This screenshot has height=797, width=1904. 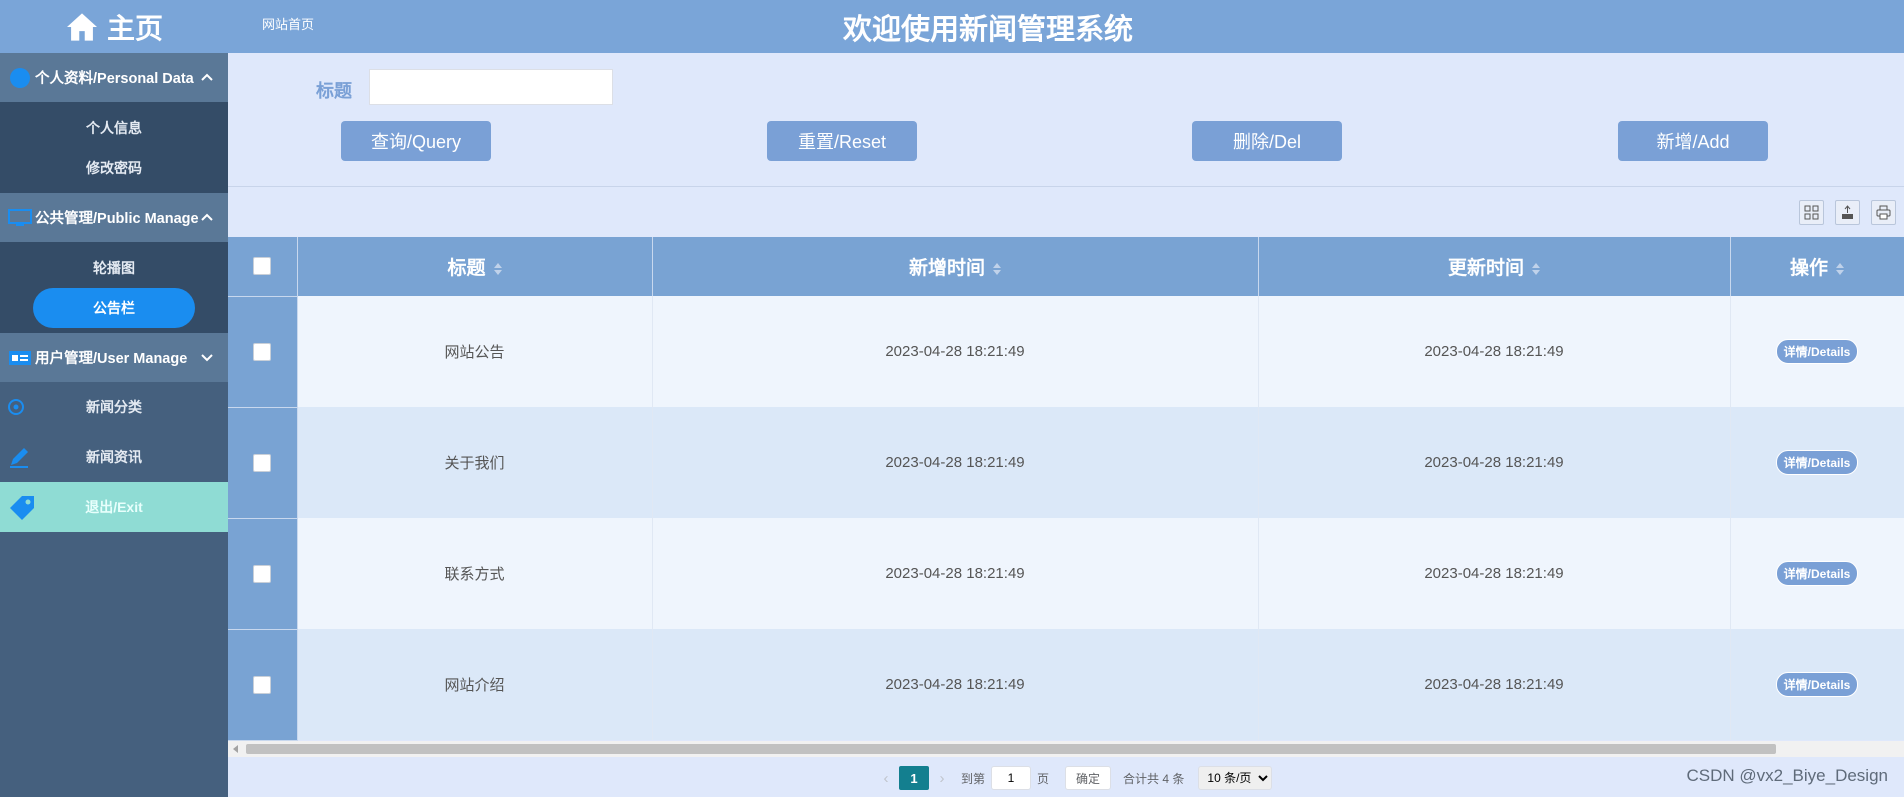 I want to click on menu-section-user: 用户管理/User Manage, so click(x=114, y=357).